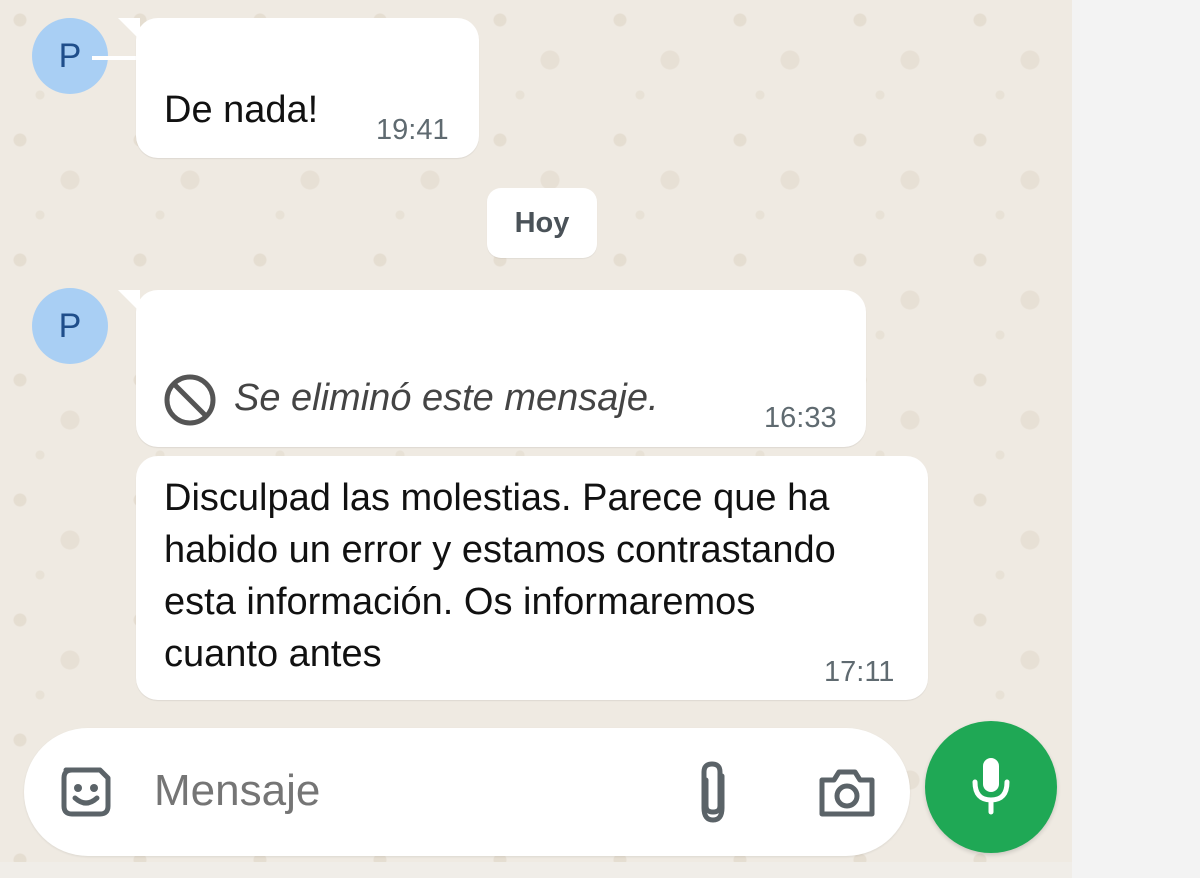 Image resolution: width=1200 pixels, height=878 pixels. Describe the element at coordinates (1136, 439) in the screenshot. I see `right-margin` at that location.